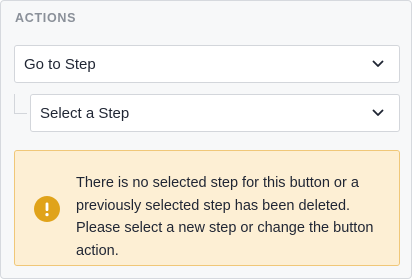 The width and height of the screenshot is (412, 279). I want to click on action-type-select: Go to Step, so click(207, 64).